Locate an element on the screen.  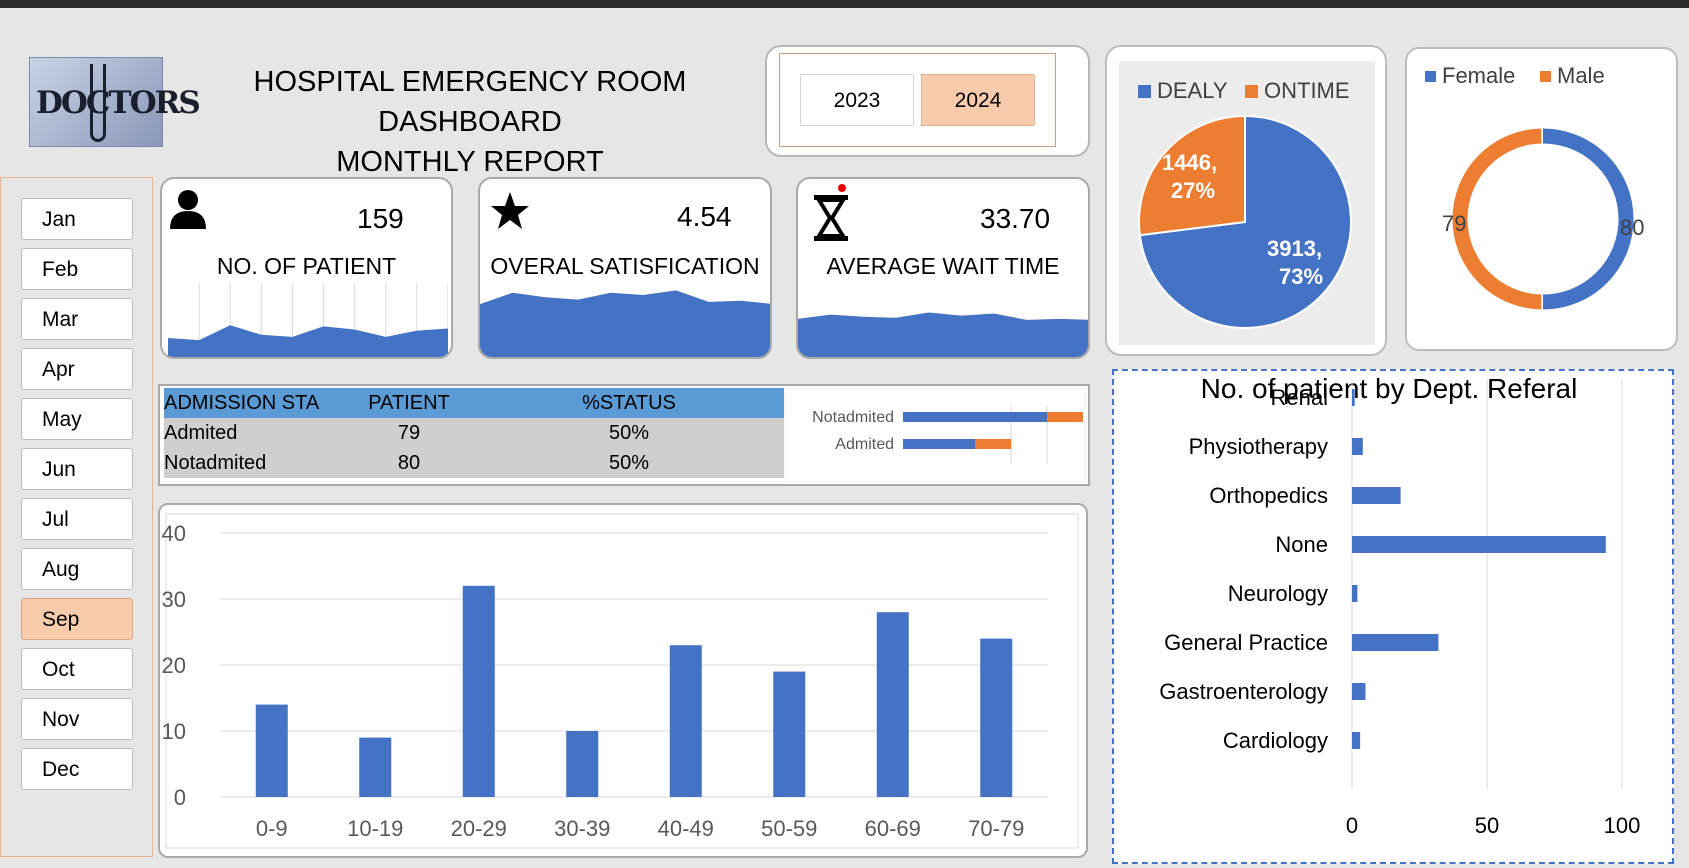
adm-cat-notadmited: Notadmited is located at coordinates (853, 417).